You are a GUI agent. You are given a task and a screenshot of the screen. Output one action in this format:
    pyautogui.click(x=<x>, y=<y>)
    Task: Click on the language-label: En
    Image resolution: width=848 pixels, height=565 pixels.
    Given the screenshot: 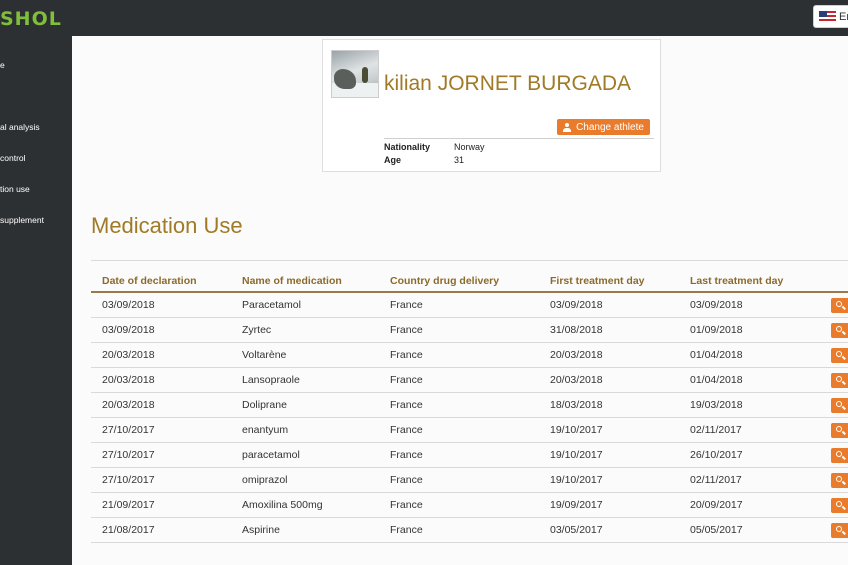 What is the action you would take?
    pyautogui.click(x=843, y=16)
    